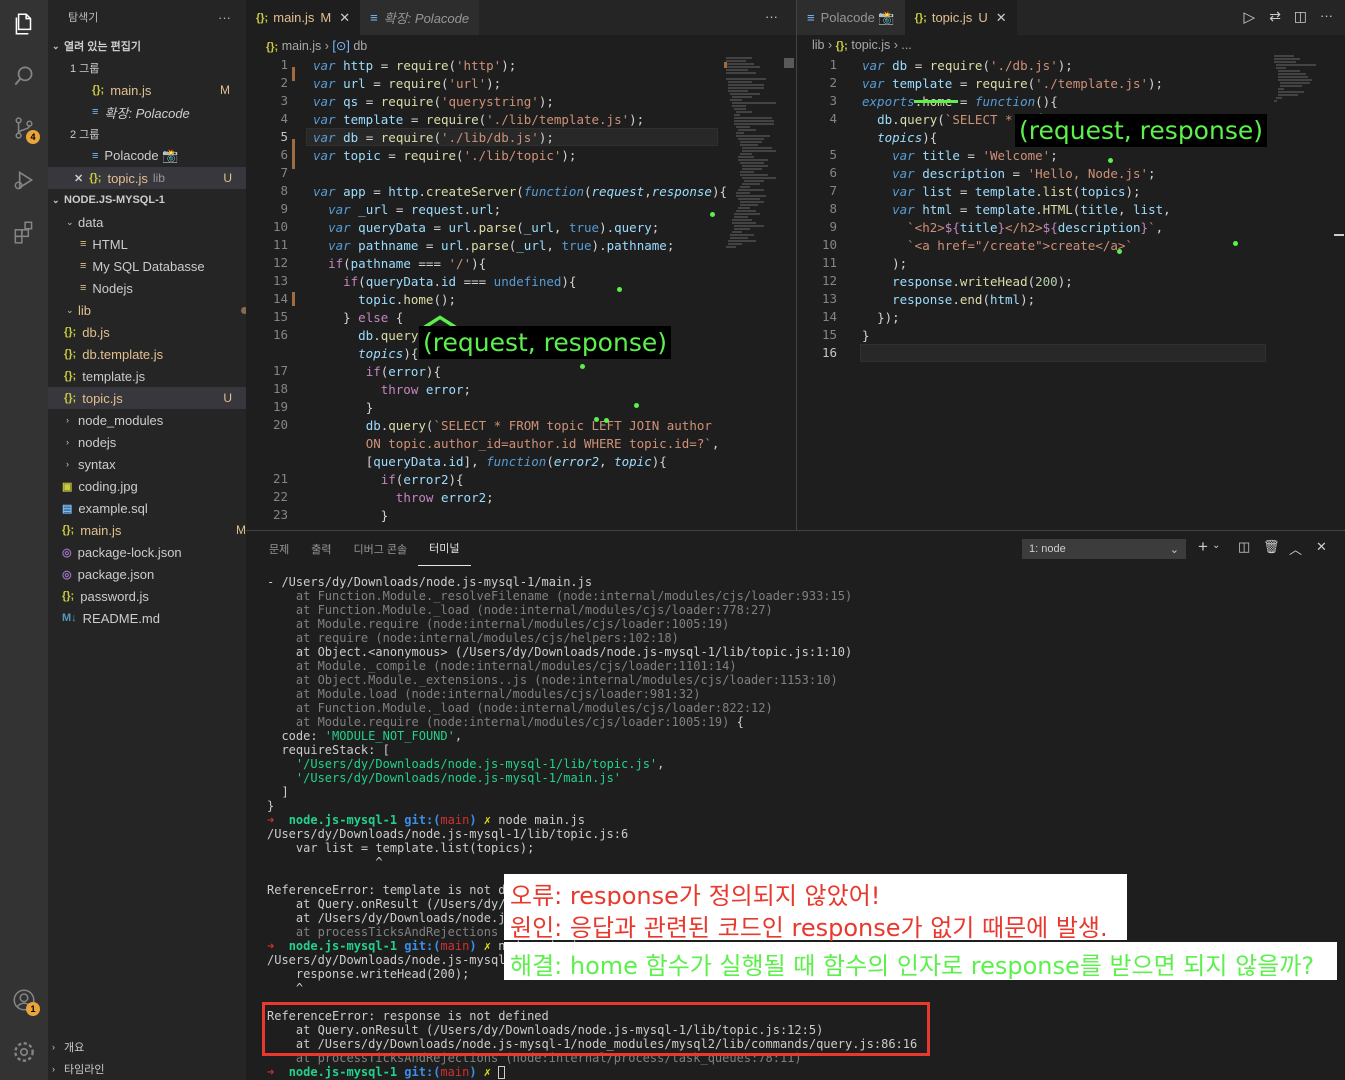 Image resolution: width=1345 pixels, height=1080 pixels. Describe the element at coordinates (24, 1052) in the screenshot. I see `gear-icon` at that location.